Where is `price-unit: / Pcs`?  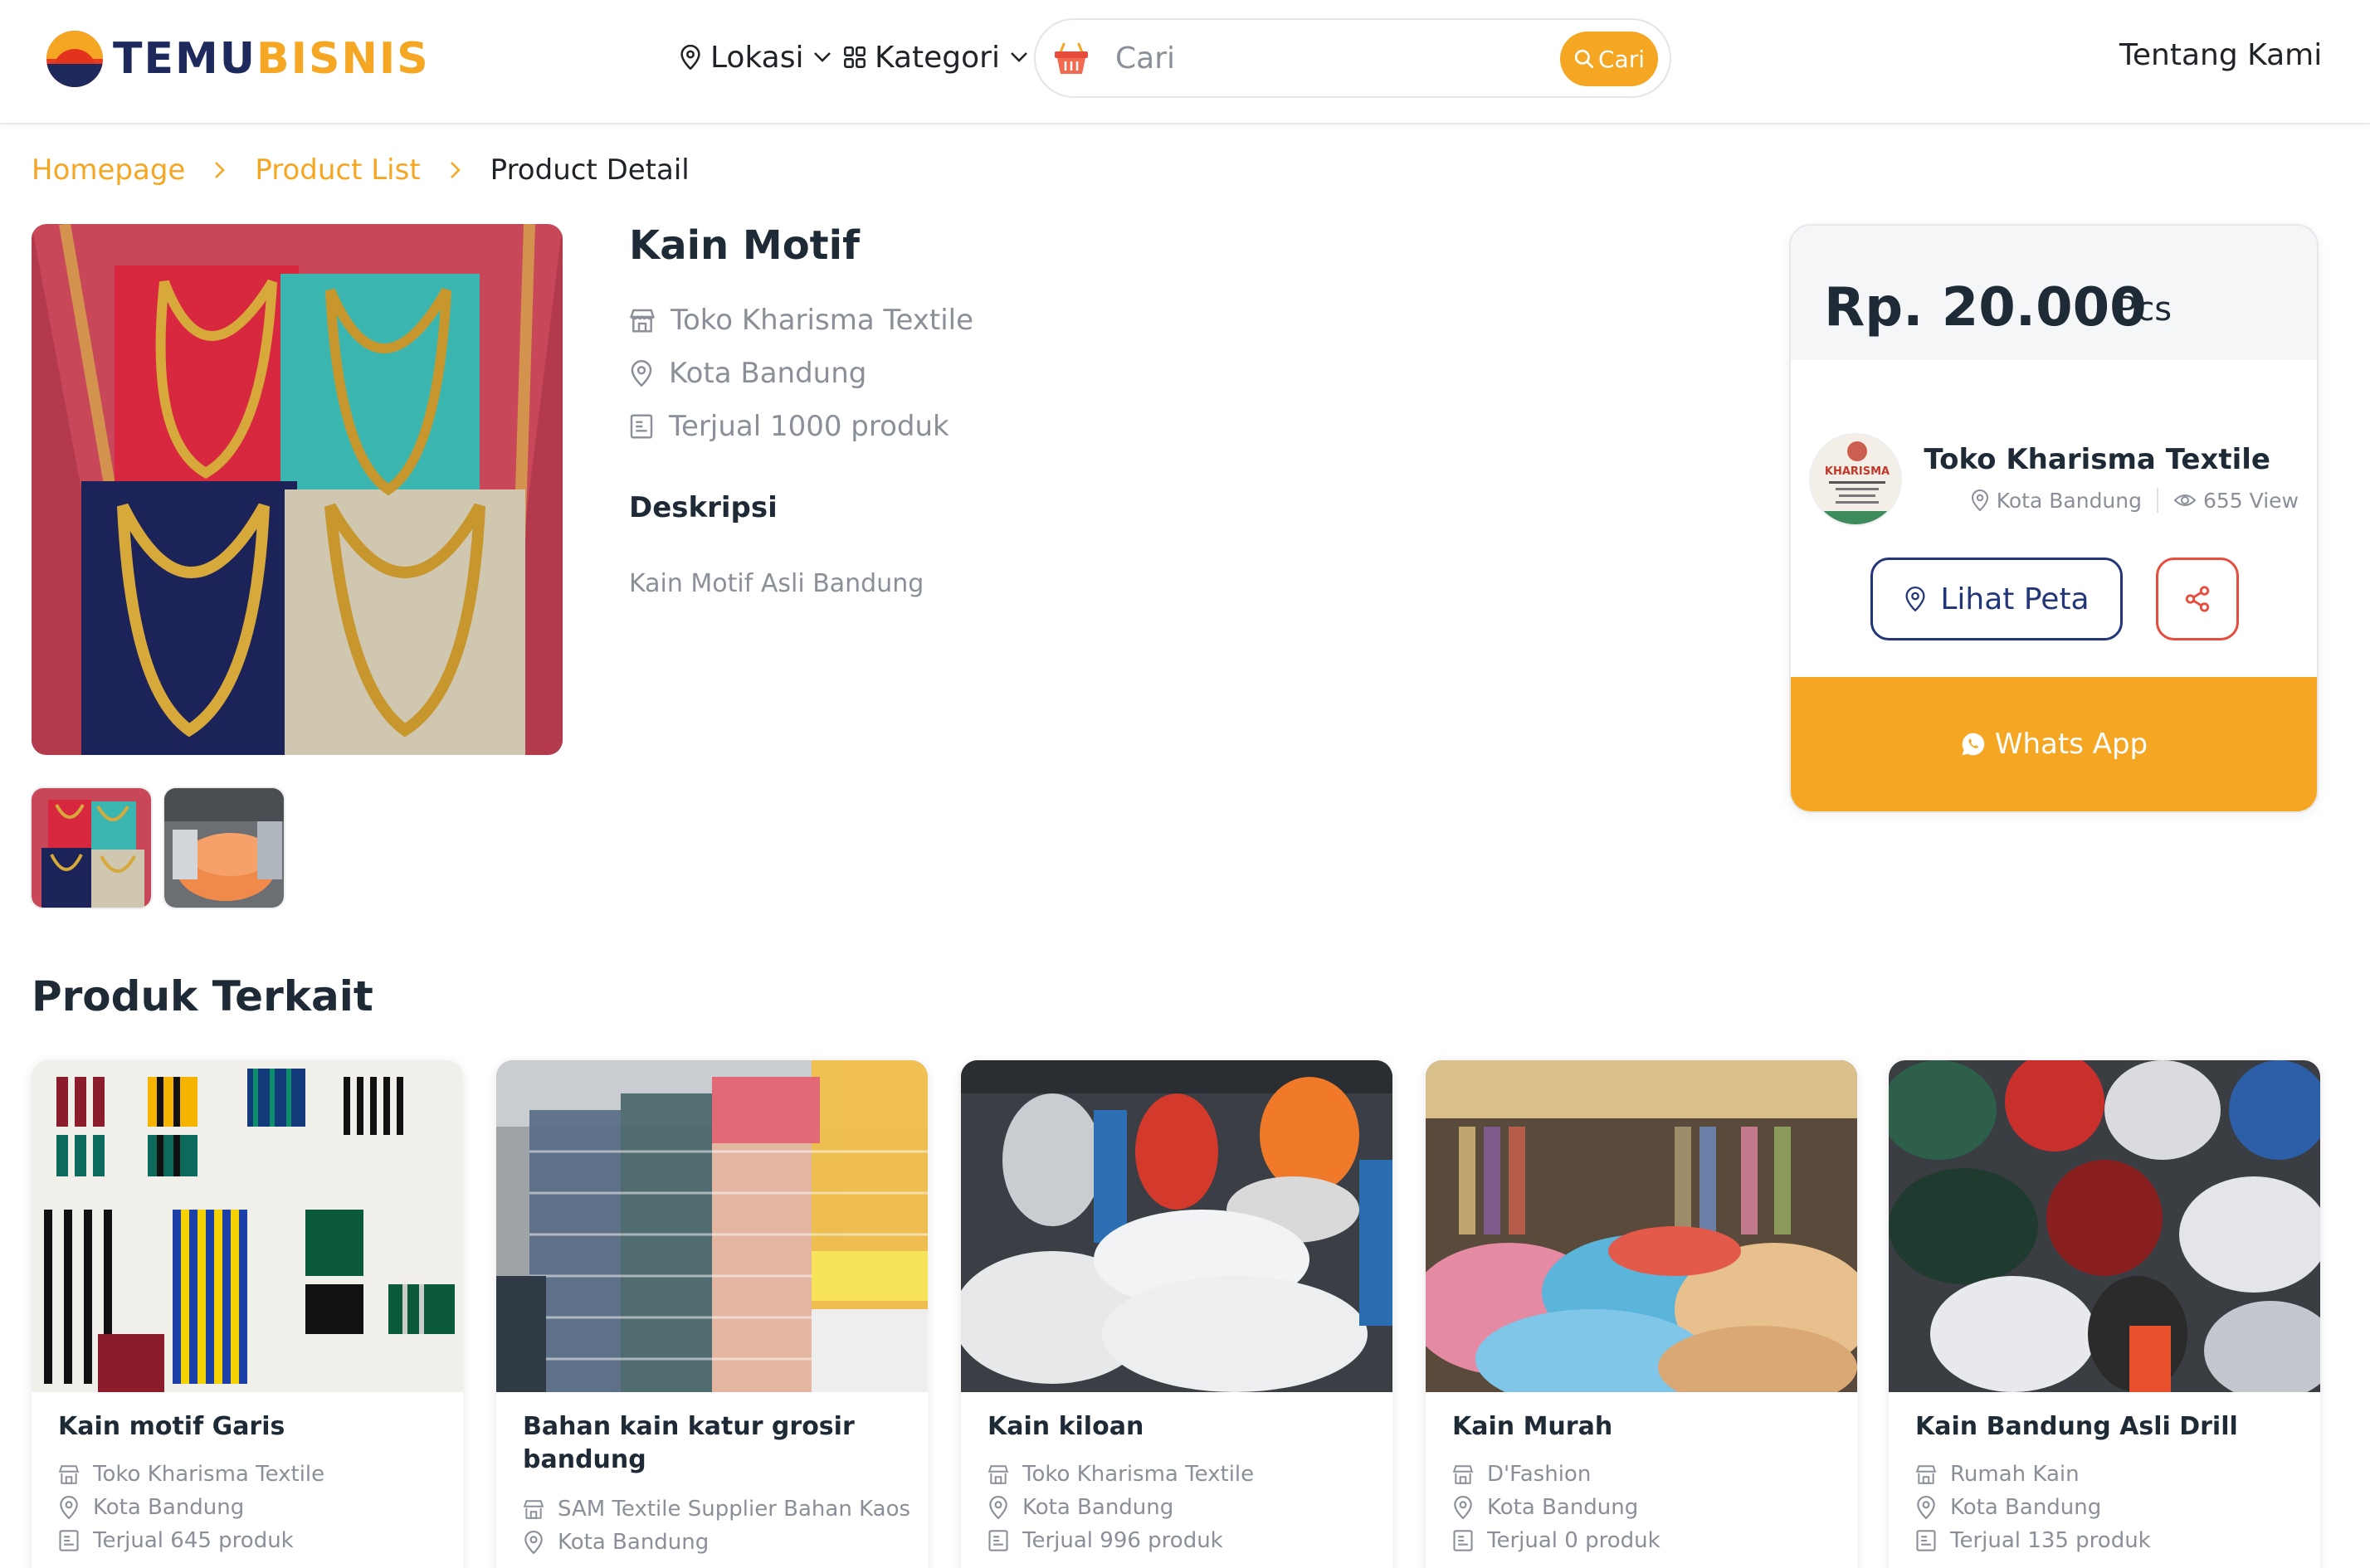 price-unit: / Pcs is located at coordinates (2133, 309).